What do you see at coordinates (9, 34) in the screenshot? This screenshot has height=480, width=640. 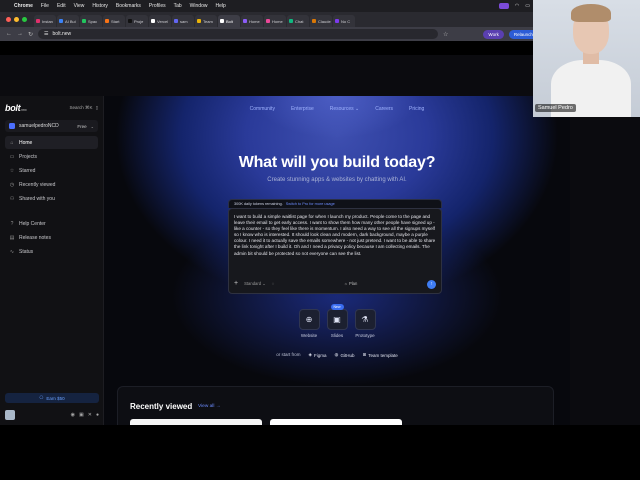 I see `back-icon: ←` at bounding box center [9, 34].